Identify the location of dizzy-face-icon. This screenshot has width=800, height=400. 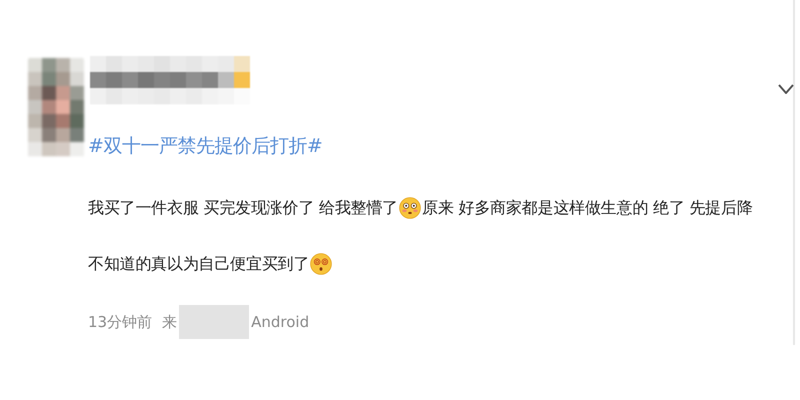
(321, 264).